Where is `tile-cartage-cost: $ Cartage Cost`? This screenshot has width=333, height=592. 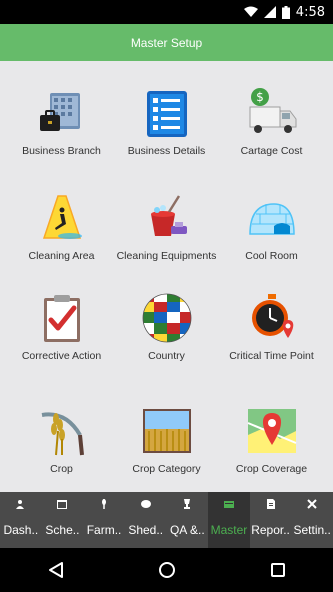
tile-cartage-cost: $ Cartage Cost is located at coordinates (271, 112).